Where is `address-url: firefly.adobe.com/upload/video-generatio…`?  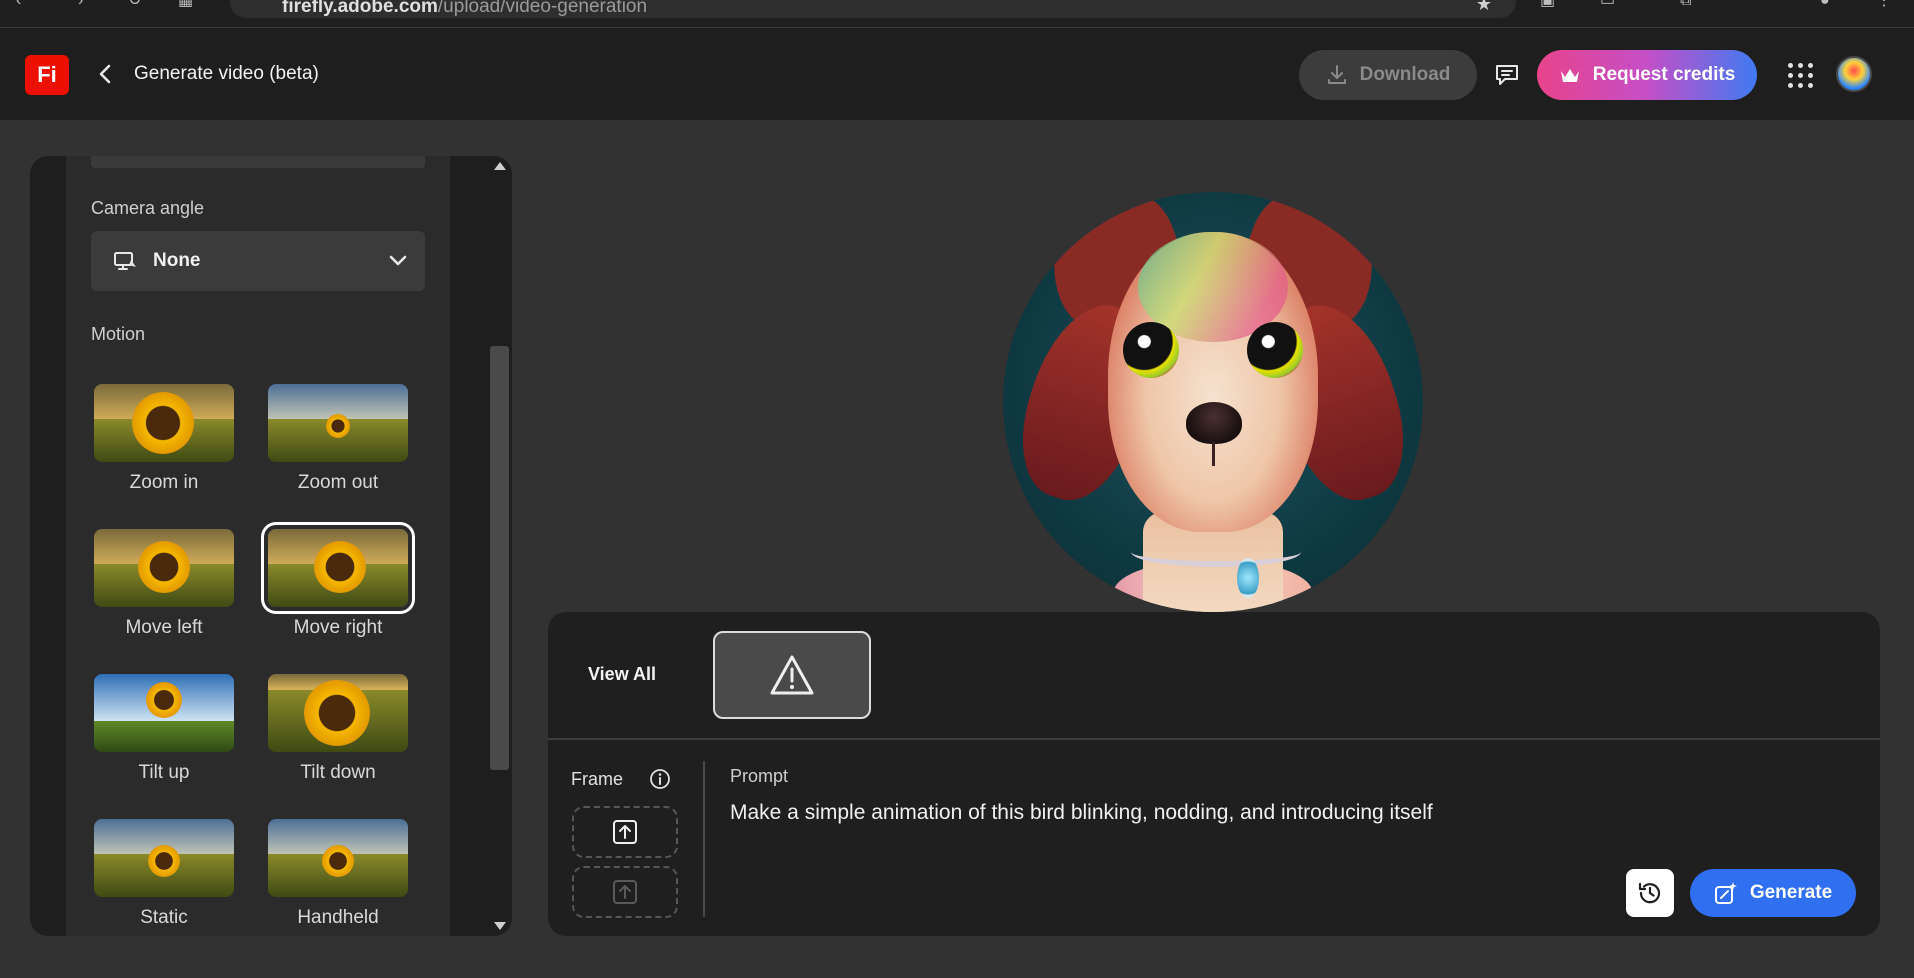
address-url: firefly.adobe.com/upload/video-generatio… is located at coordinates (465, 8).